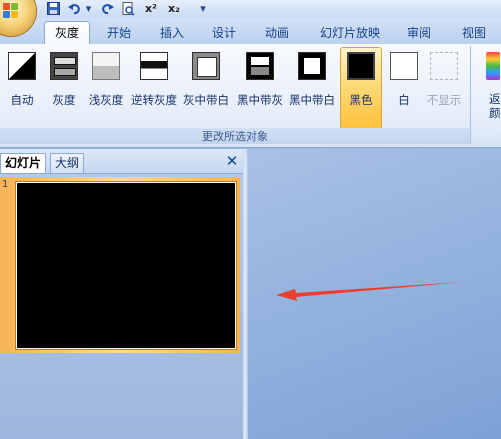 The width and height of the screenshot is (501, 439). Describe the element at coordinates (495, 106) in the screenshot. I see `btn-label: 返 颜色` at that location.